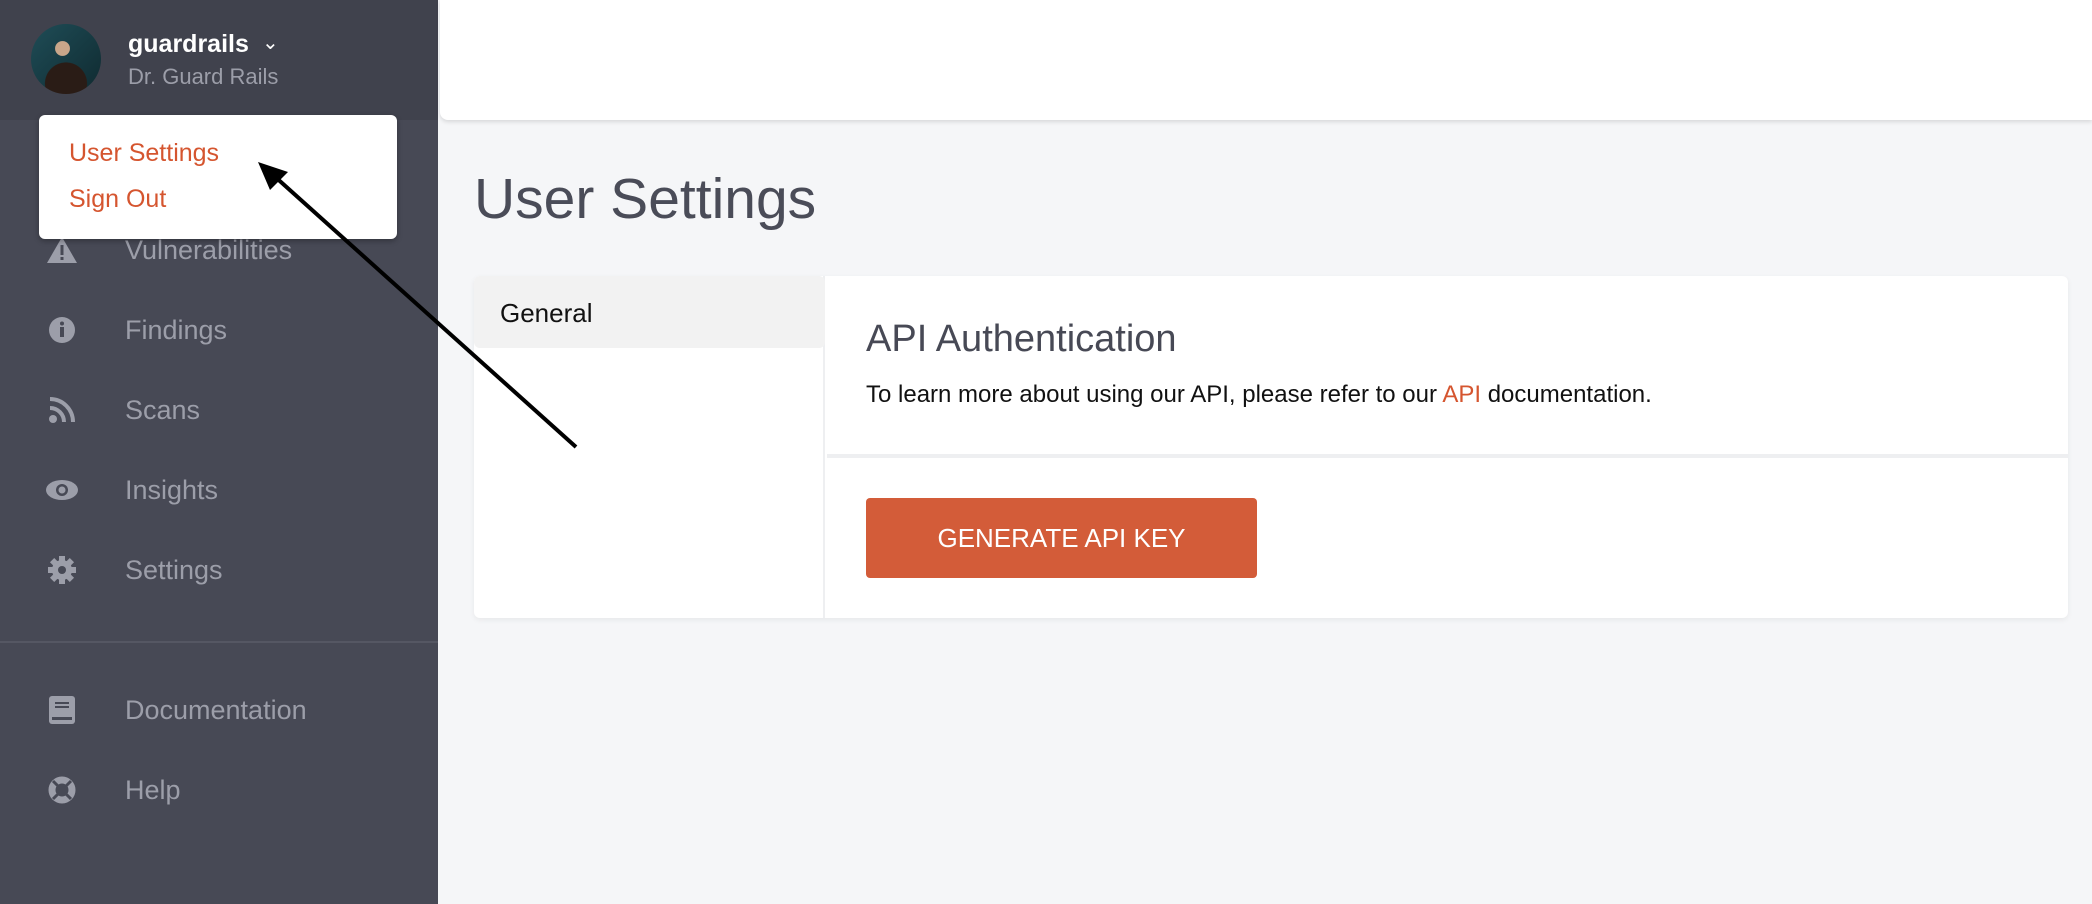  Describe the element at coordinates (645, 199) in the screenshot. I see `page-title: User Settings` at that location.